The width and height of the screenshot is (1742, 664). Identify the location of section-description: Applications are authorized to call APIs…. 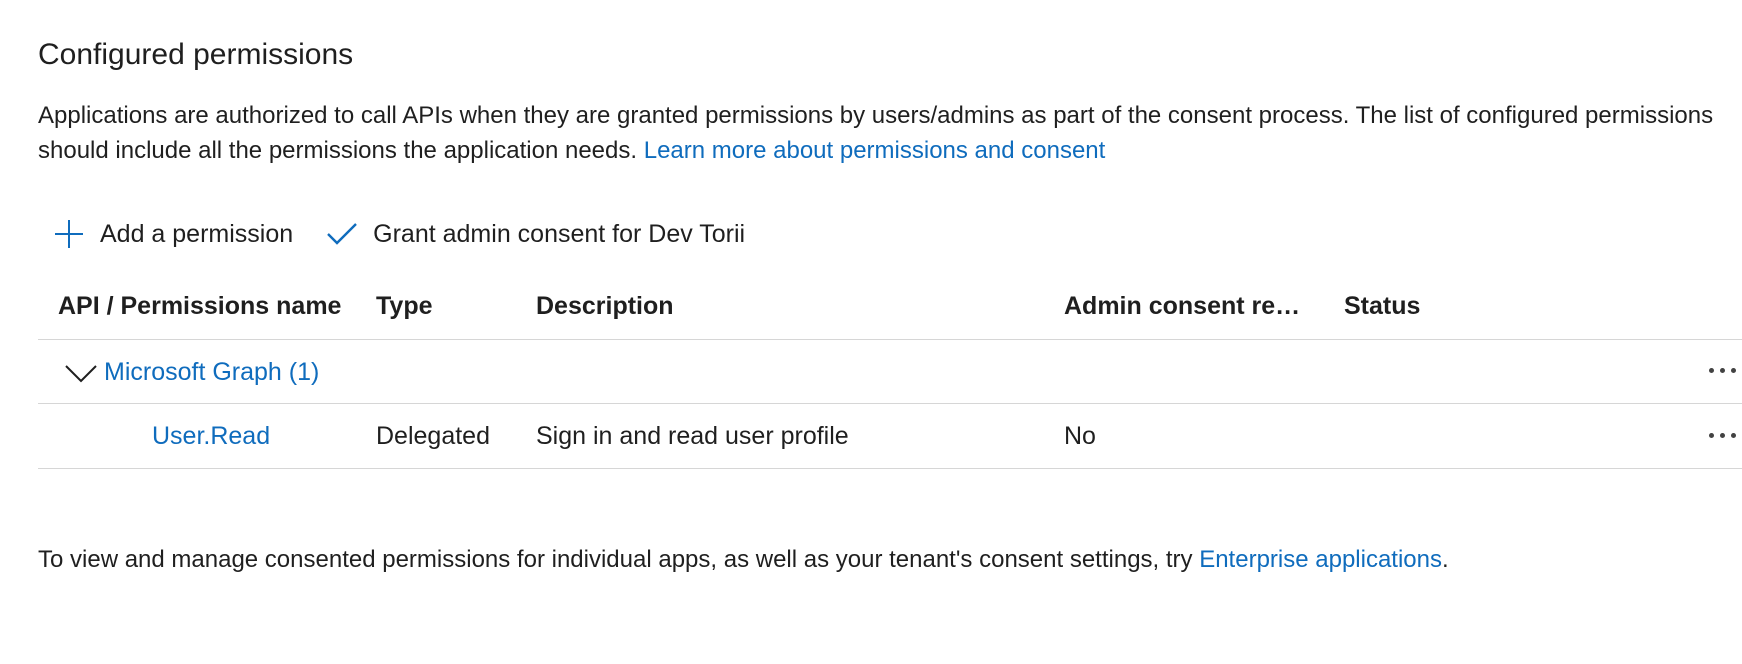
(888, 133).